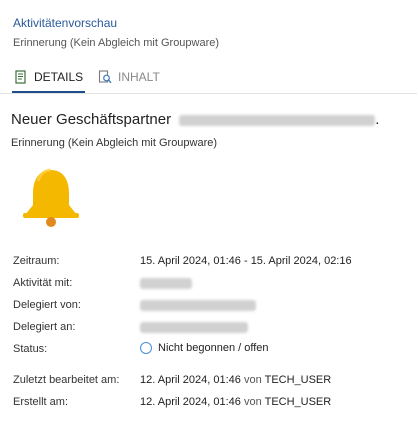  Describe the element at coordinates (298, 402) in the screenshot. I see `erstellt-user: TECH_USER` at that location.